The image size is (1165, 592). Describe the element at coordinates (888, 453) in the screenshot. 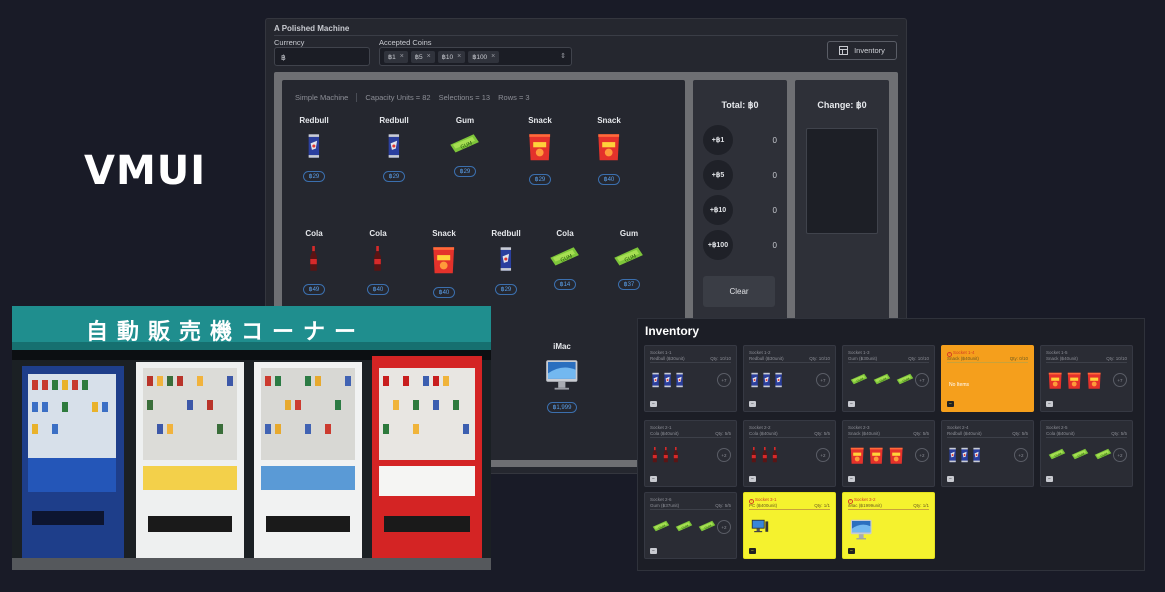

I see `inventory-socket: Socket 2-3 Snack (฿40unit) Qty: 5/5 +2−` at that location.